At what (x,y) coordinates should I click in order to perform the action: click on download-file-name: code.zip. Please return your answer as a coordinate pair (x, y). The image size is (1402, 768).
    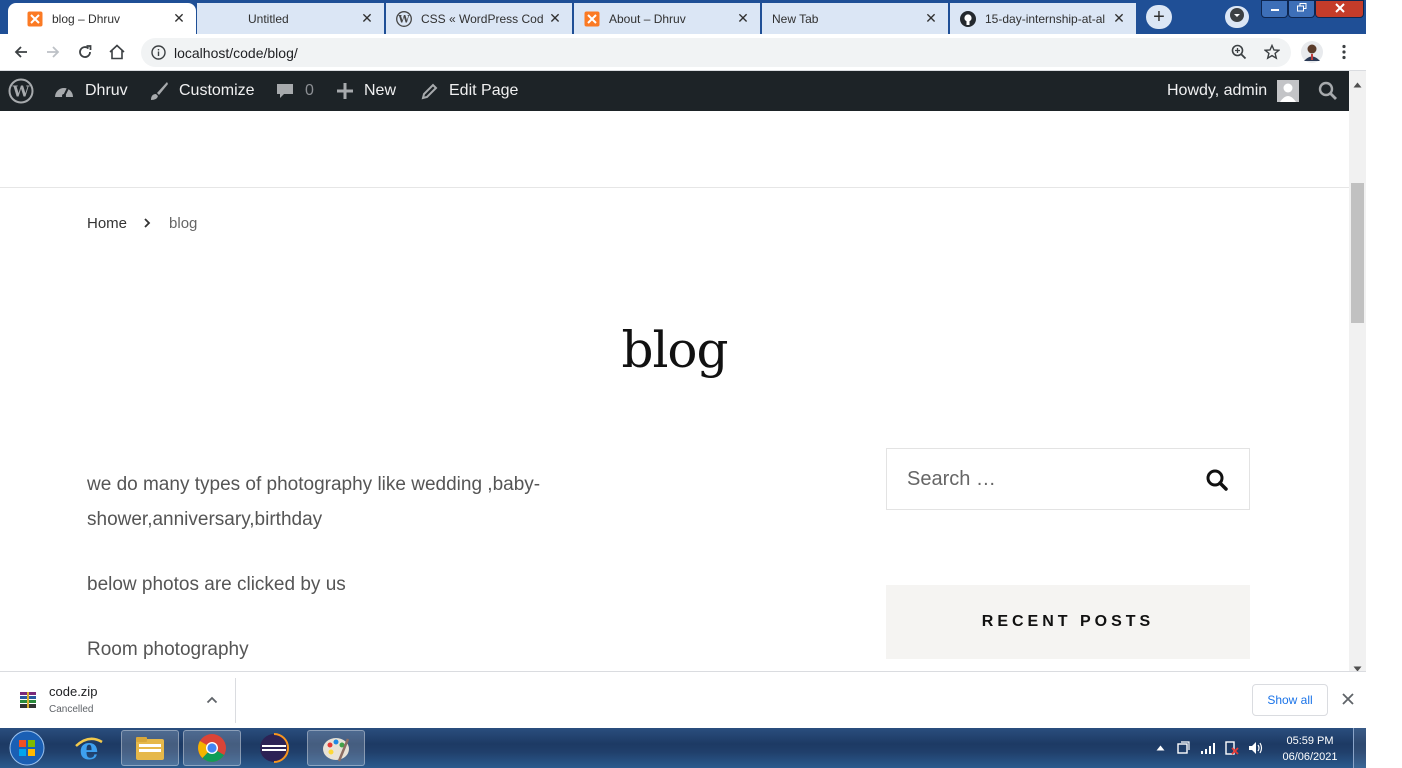
    Looking at the image, I should click on (73, 691).